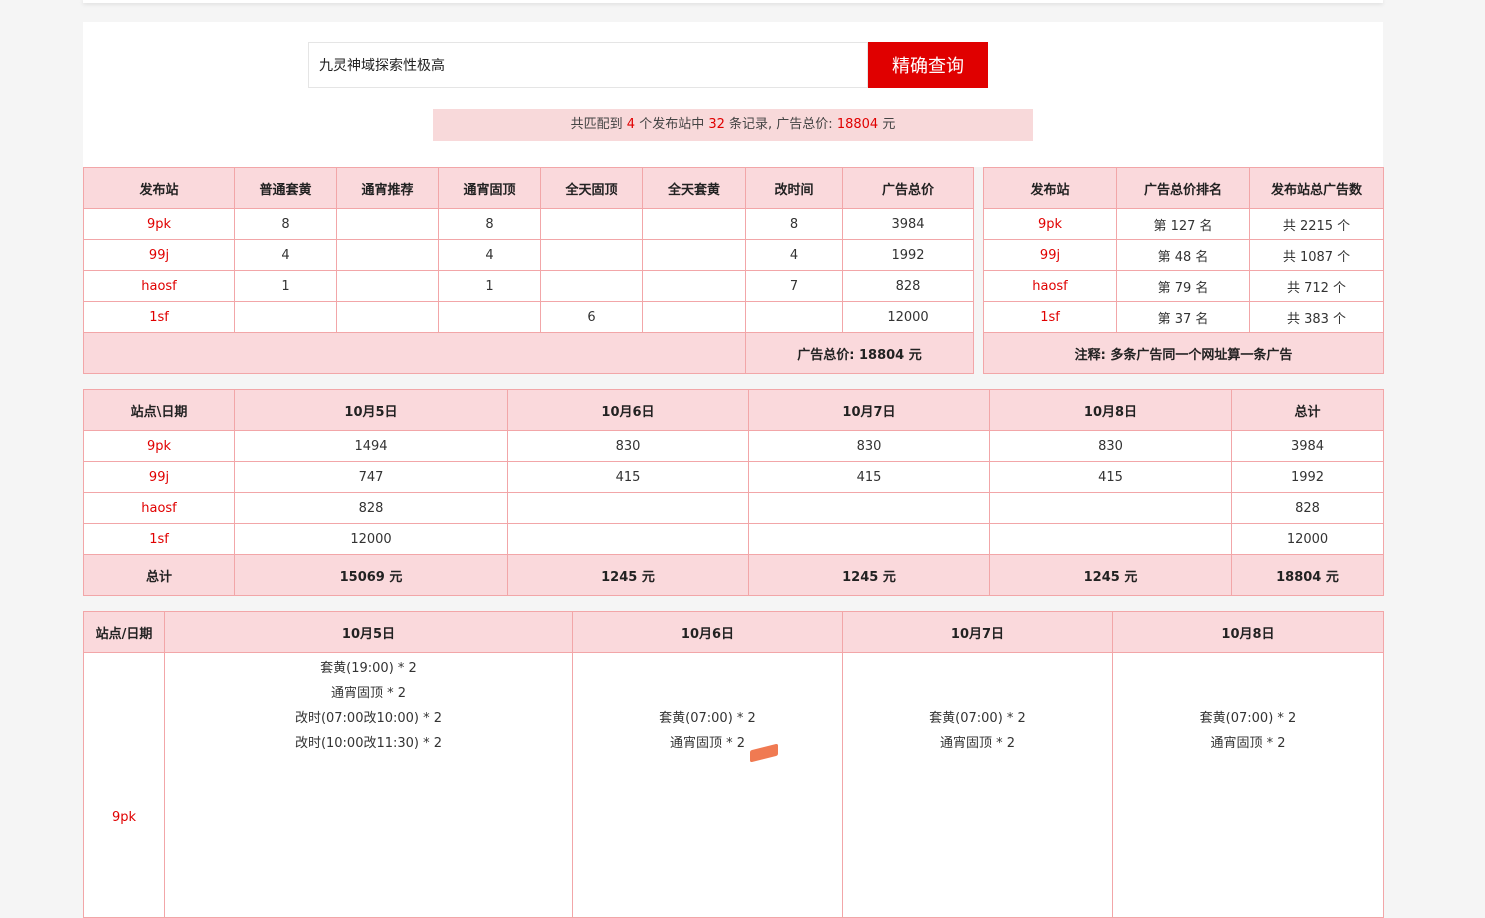 This screenshot has width=1485, height=918. Describe the element at coordinates (733, 446) in the screenshot. I see `table-row: 9pk 1494 830 830 830 3984` at that location.